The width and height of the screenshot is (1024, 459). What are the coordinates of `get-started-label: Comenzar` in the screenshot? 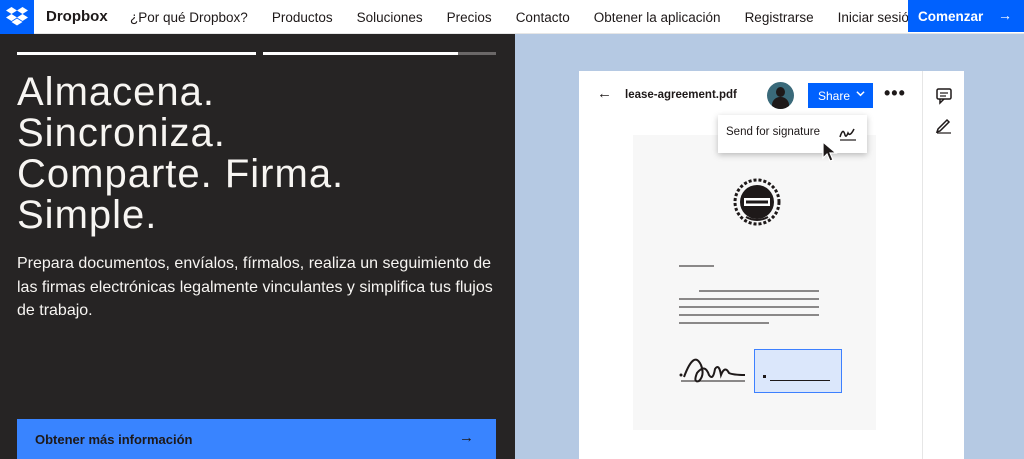 It's located at (951, 16).